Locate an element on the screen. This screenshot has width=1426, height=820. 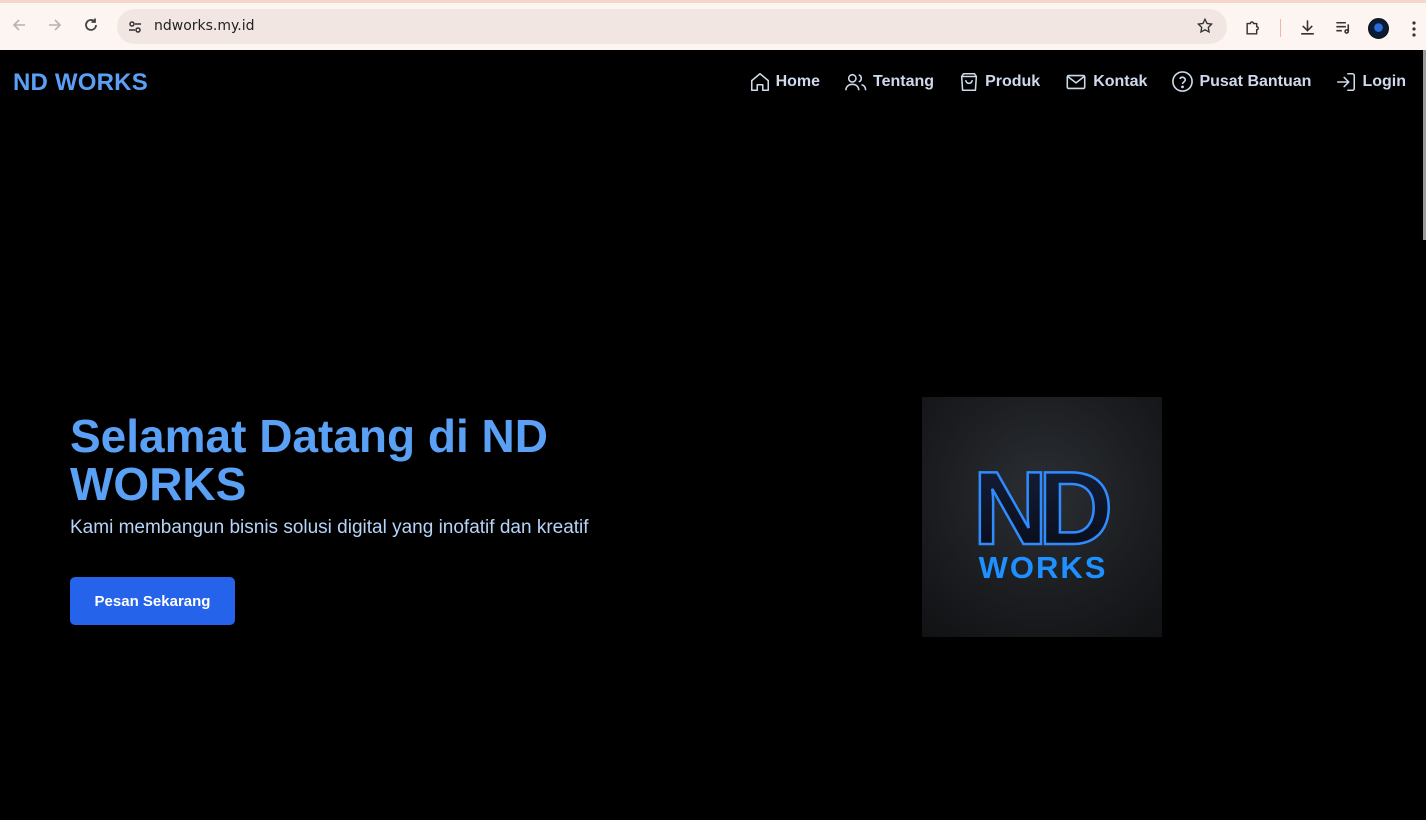
more-vertical-icon is located at coordinates (1414, 29).